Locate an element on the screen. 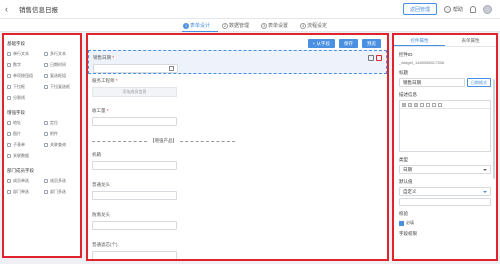  field-cashier: 收工量 * is located at coordinates (237, 119).